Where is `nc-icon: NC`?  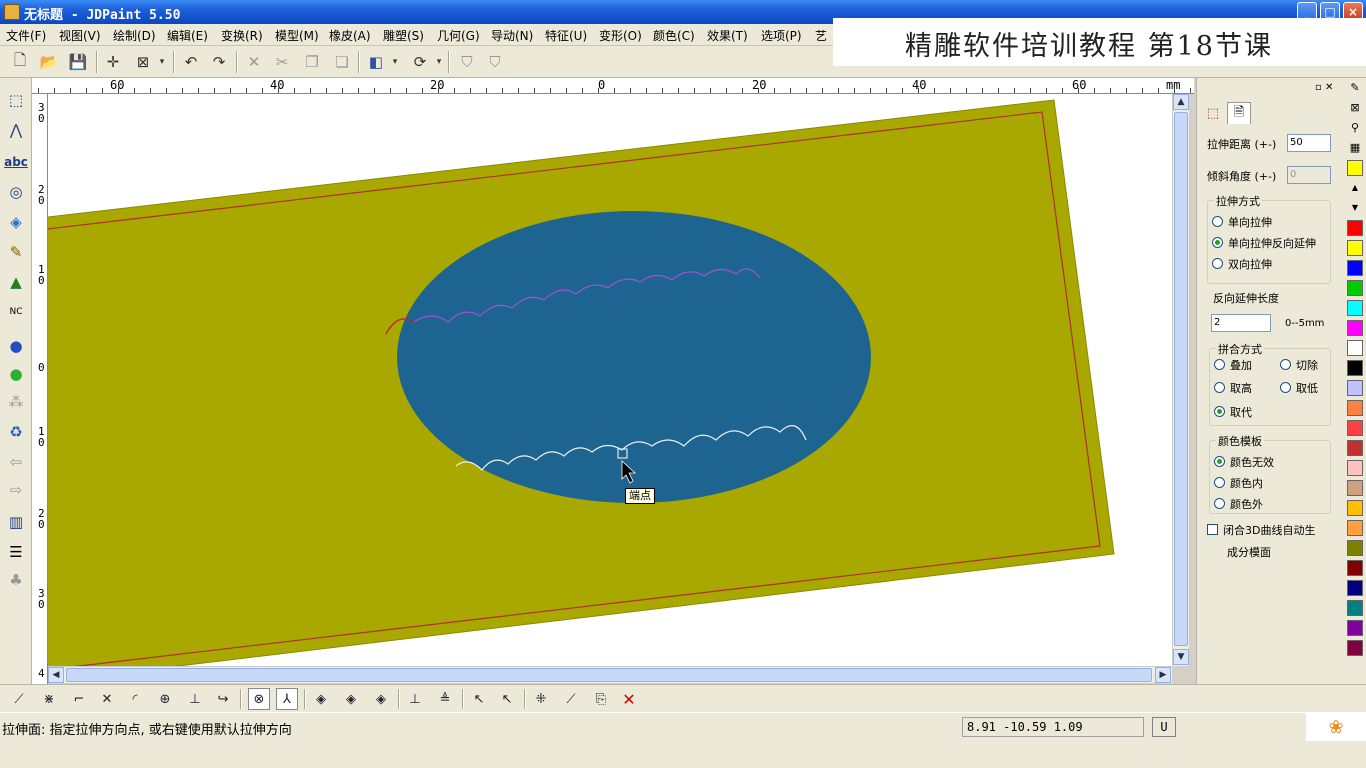 nc-icon: NC is located at coordinates (16, 312).